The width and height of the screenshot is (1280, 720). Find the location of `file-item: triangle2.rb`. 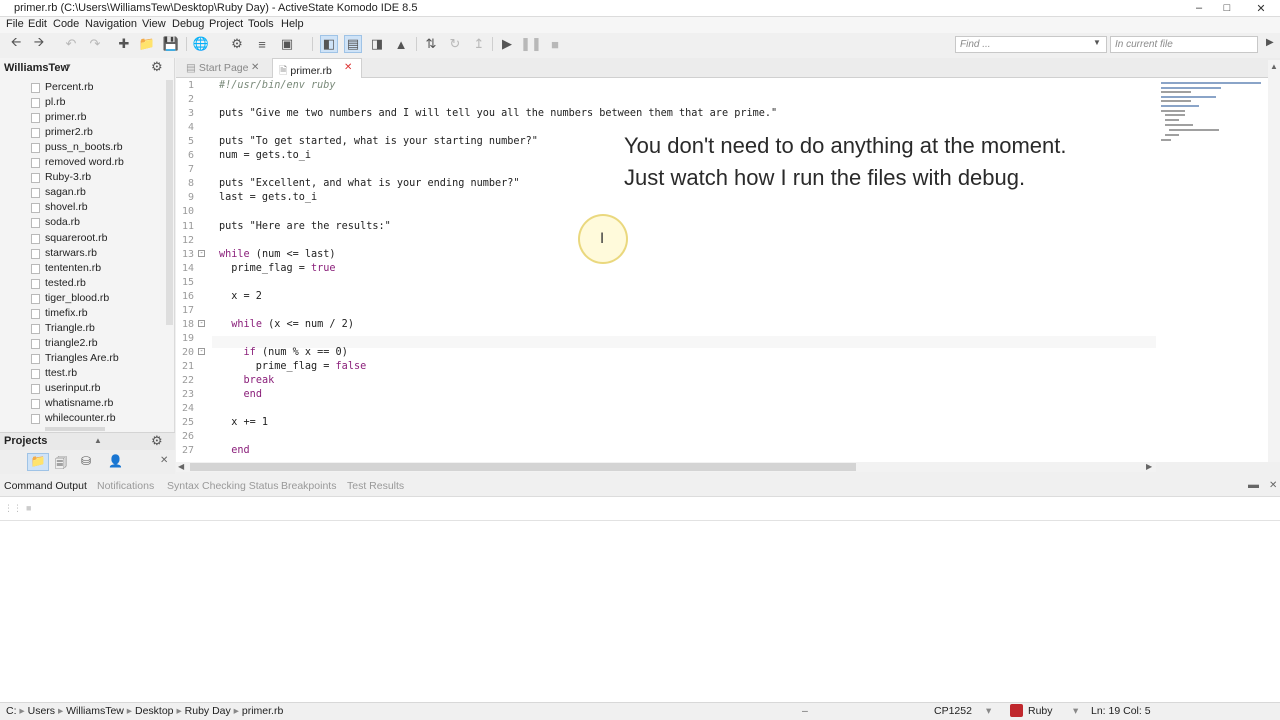

file-item: triangle2.rb is located at coordinates (71, 343).